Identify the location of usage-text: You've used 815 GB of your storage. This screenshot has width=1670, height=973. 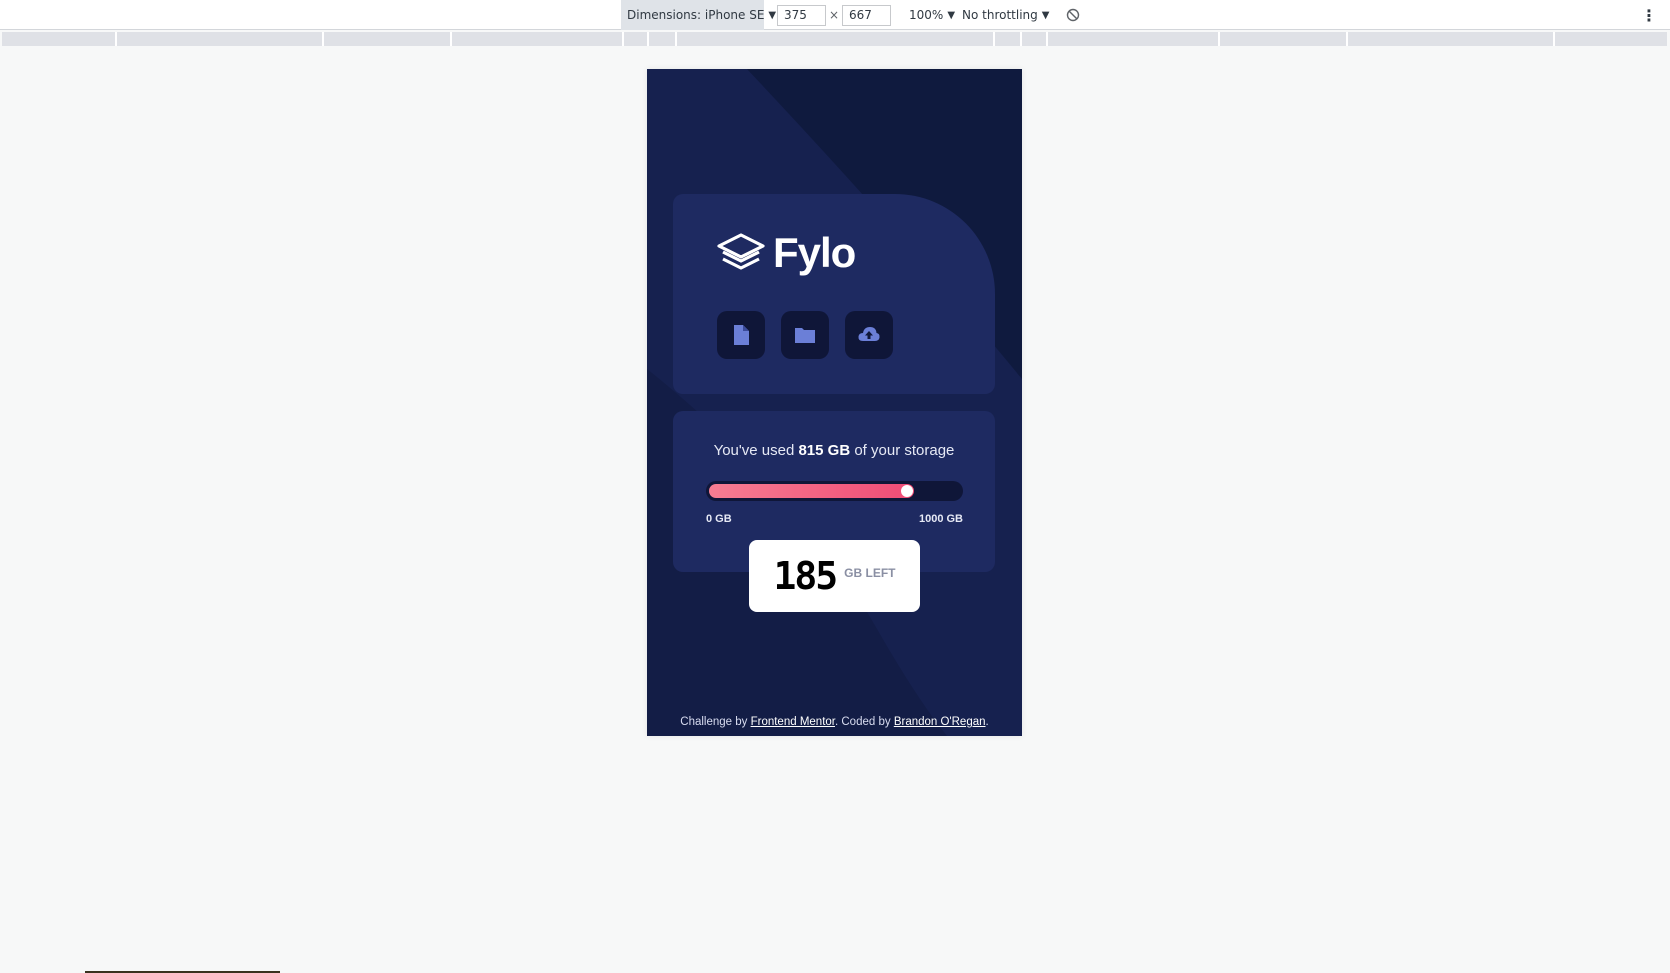
(834, 450).